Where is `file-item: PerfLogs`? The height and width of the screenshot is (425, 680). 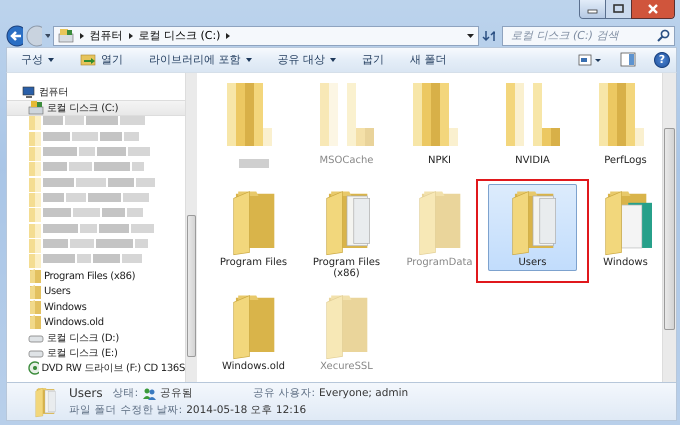 file-item: PerfLogs is located at coordinates (621, 123).